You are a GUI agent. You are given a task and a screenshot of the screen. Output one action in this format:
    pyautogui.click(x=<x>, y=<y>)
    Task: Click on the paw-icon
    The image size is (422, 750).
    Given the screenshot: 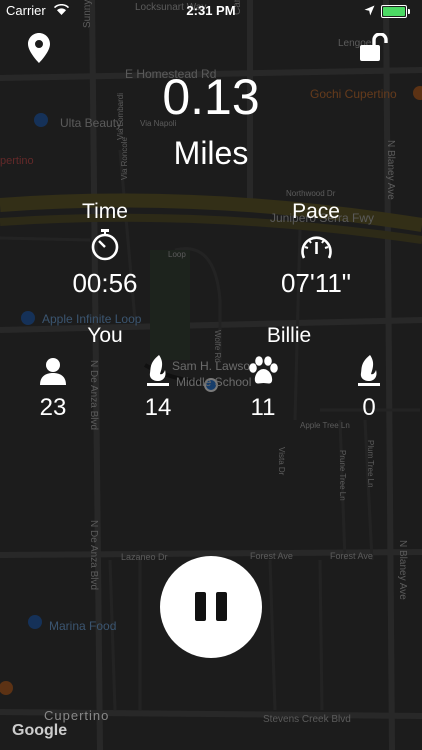 What is the action you would take?
    pyautogui.click(x=263, y=370)
    